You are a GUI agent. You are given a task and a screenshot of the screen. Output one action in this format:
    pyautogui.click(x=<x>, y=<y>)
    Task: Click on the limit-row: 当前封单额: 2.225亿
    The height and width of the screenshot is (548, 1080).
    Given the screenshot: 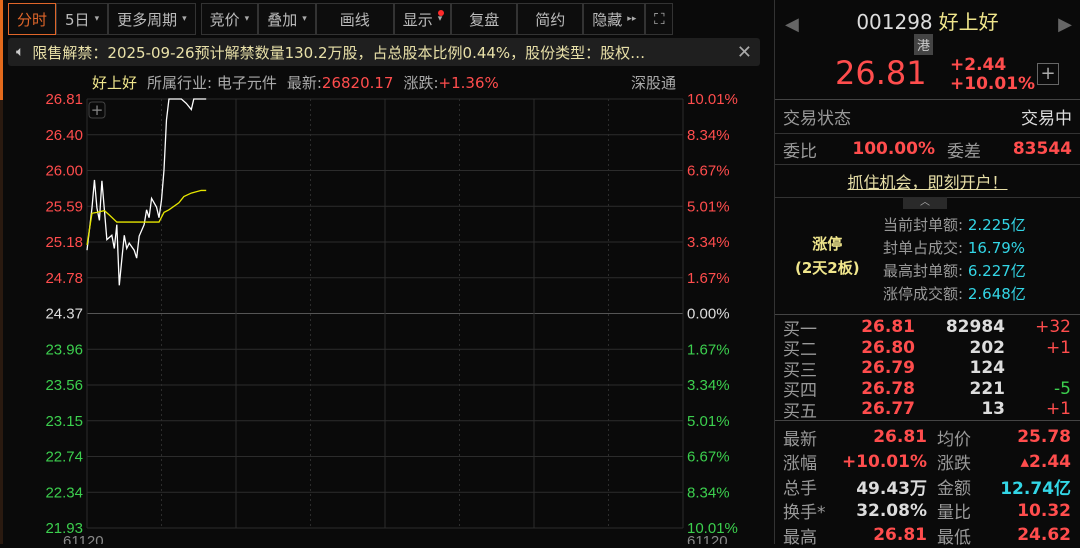 What is the action you would take?
    pyautogui.click(x=954, y=225)
    